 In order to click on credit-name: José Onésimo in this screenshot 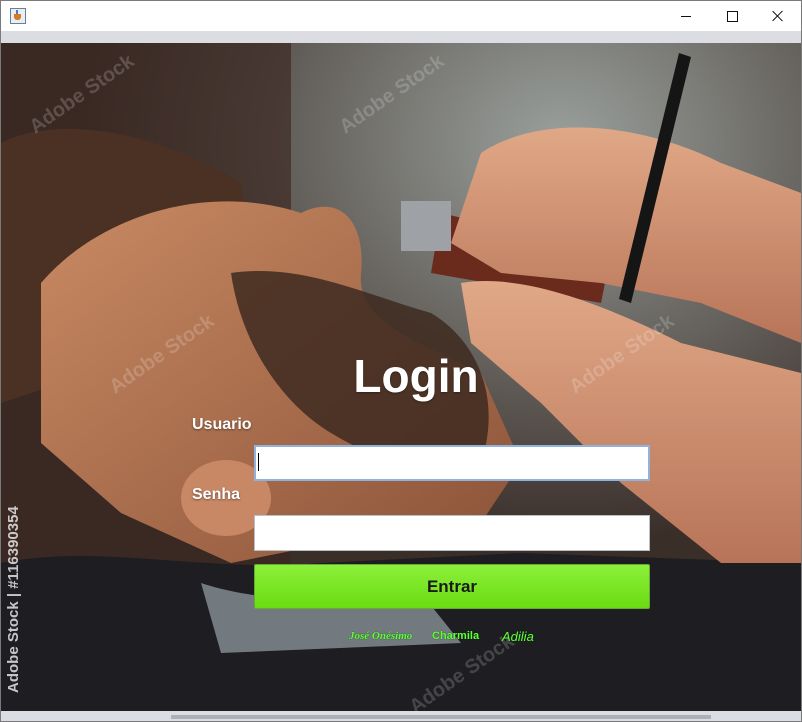, I will do `click(381, 636)`.